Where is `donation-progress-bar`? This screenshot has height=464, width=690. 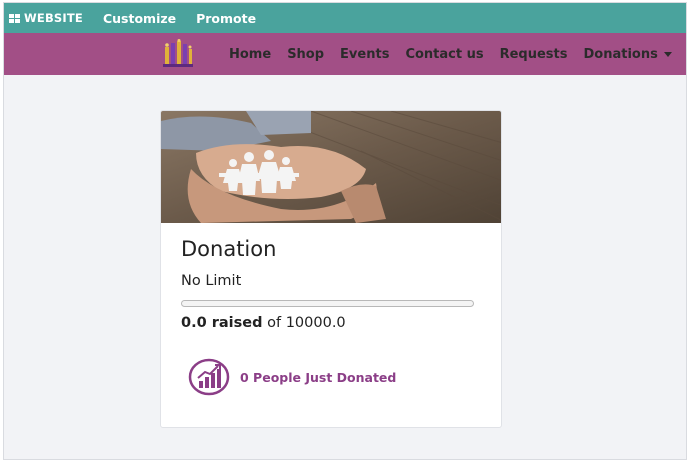
donation-progress-bar is located at coordinates (327, 303).